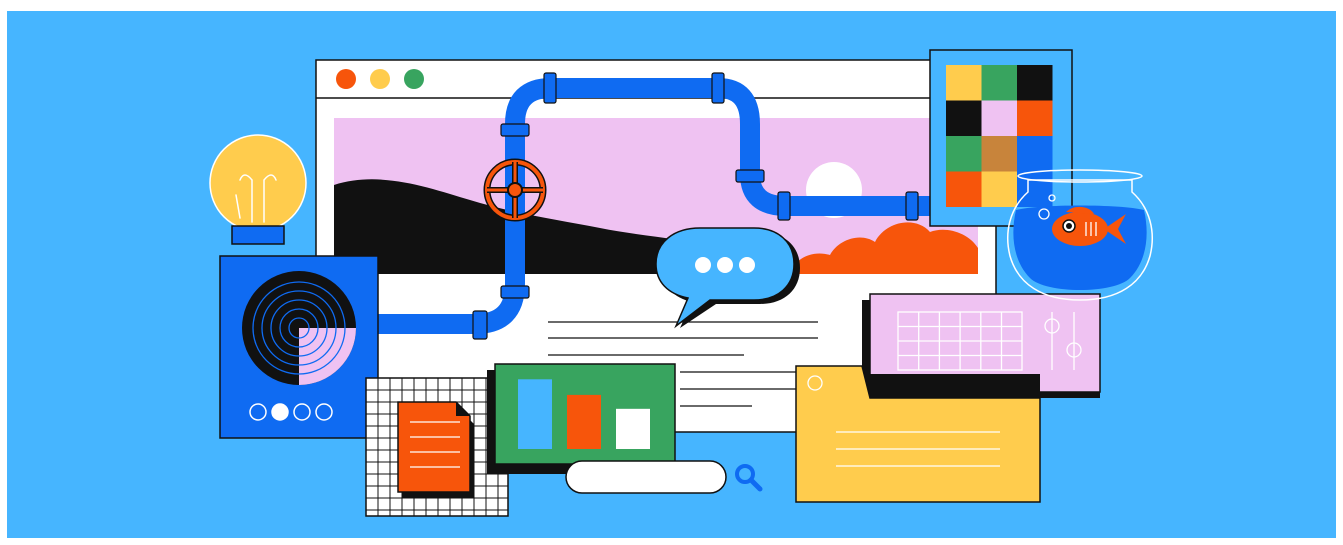 The width and height of the screenshot is (1343, 545). What do you see at coordinates (918, 434) in the screenshot?
I see `folder-note` at bounding box center [918, 434].